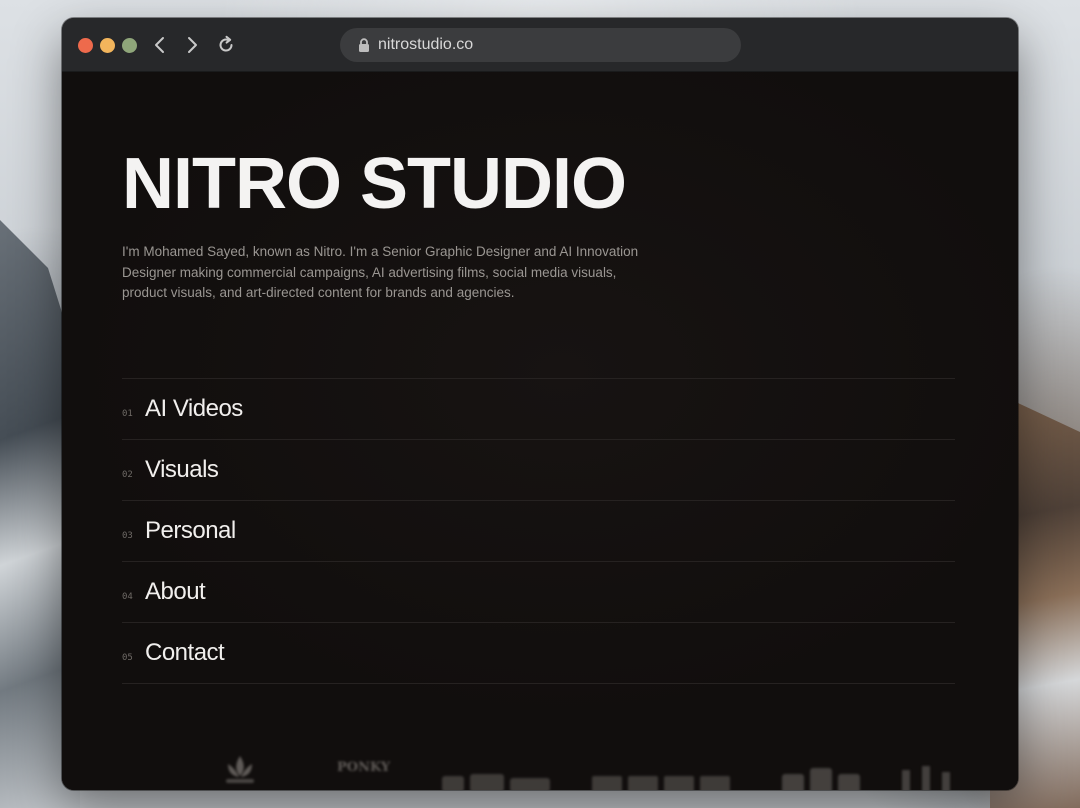 Image resolution: width=1080 pixels, height=808 pixels. Describe the element at coordinates (127, 596) in the screenshot. I see `menu-item-number: 04` at that location.